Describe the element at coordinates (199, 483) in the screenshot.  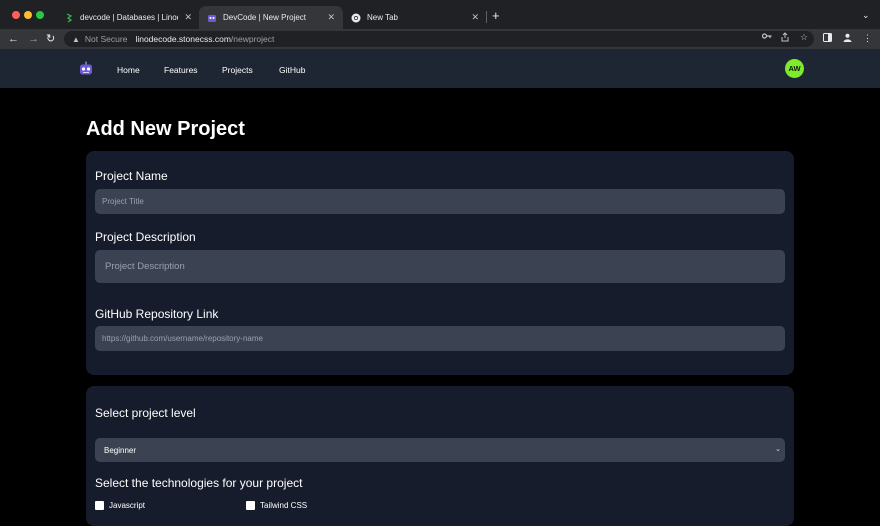
I see `technologies-label: Select the technologies for your project` at that location.